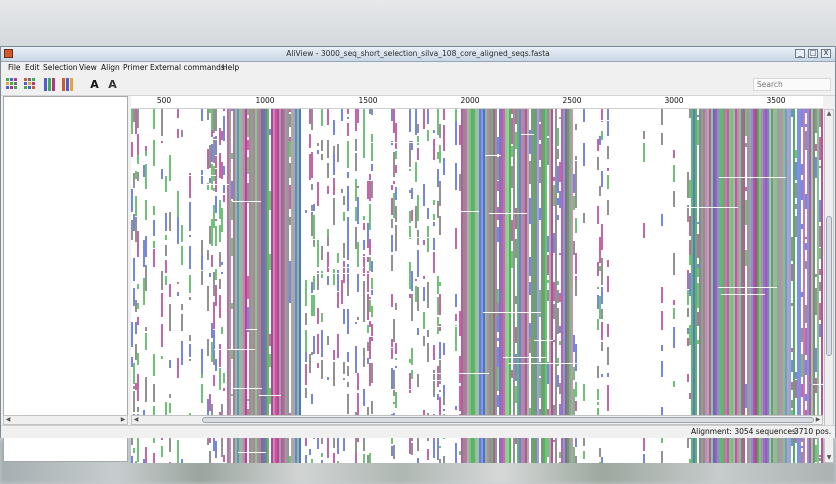  Describe the element at coordinates (813, 53) in the screenshot. I see `maximize-button: □` at that location.